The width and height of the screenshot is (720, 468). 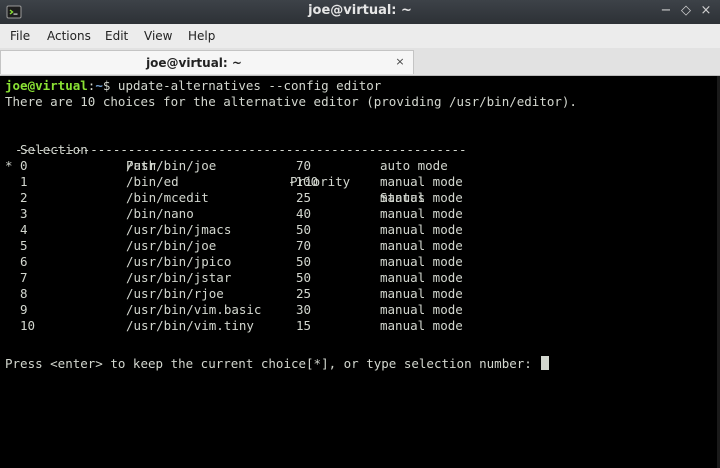 I want to click on table-row: 6/usr/bin/jpico 50 manual mode, so click(x=355, y=262).